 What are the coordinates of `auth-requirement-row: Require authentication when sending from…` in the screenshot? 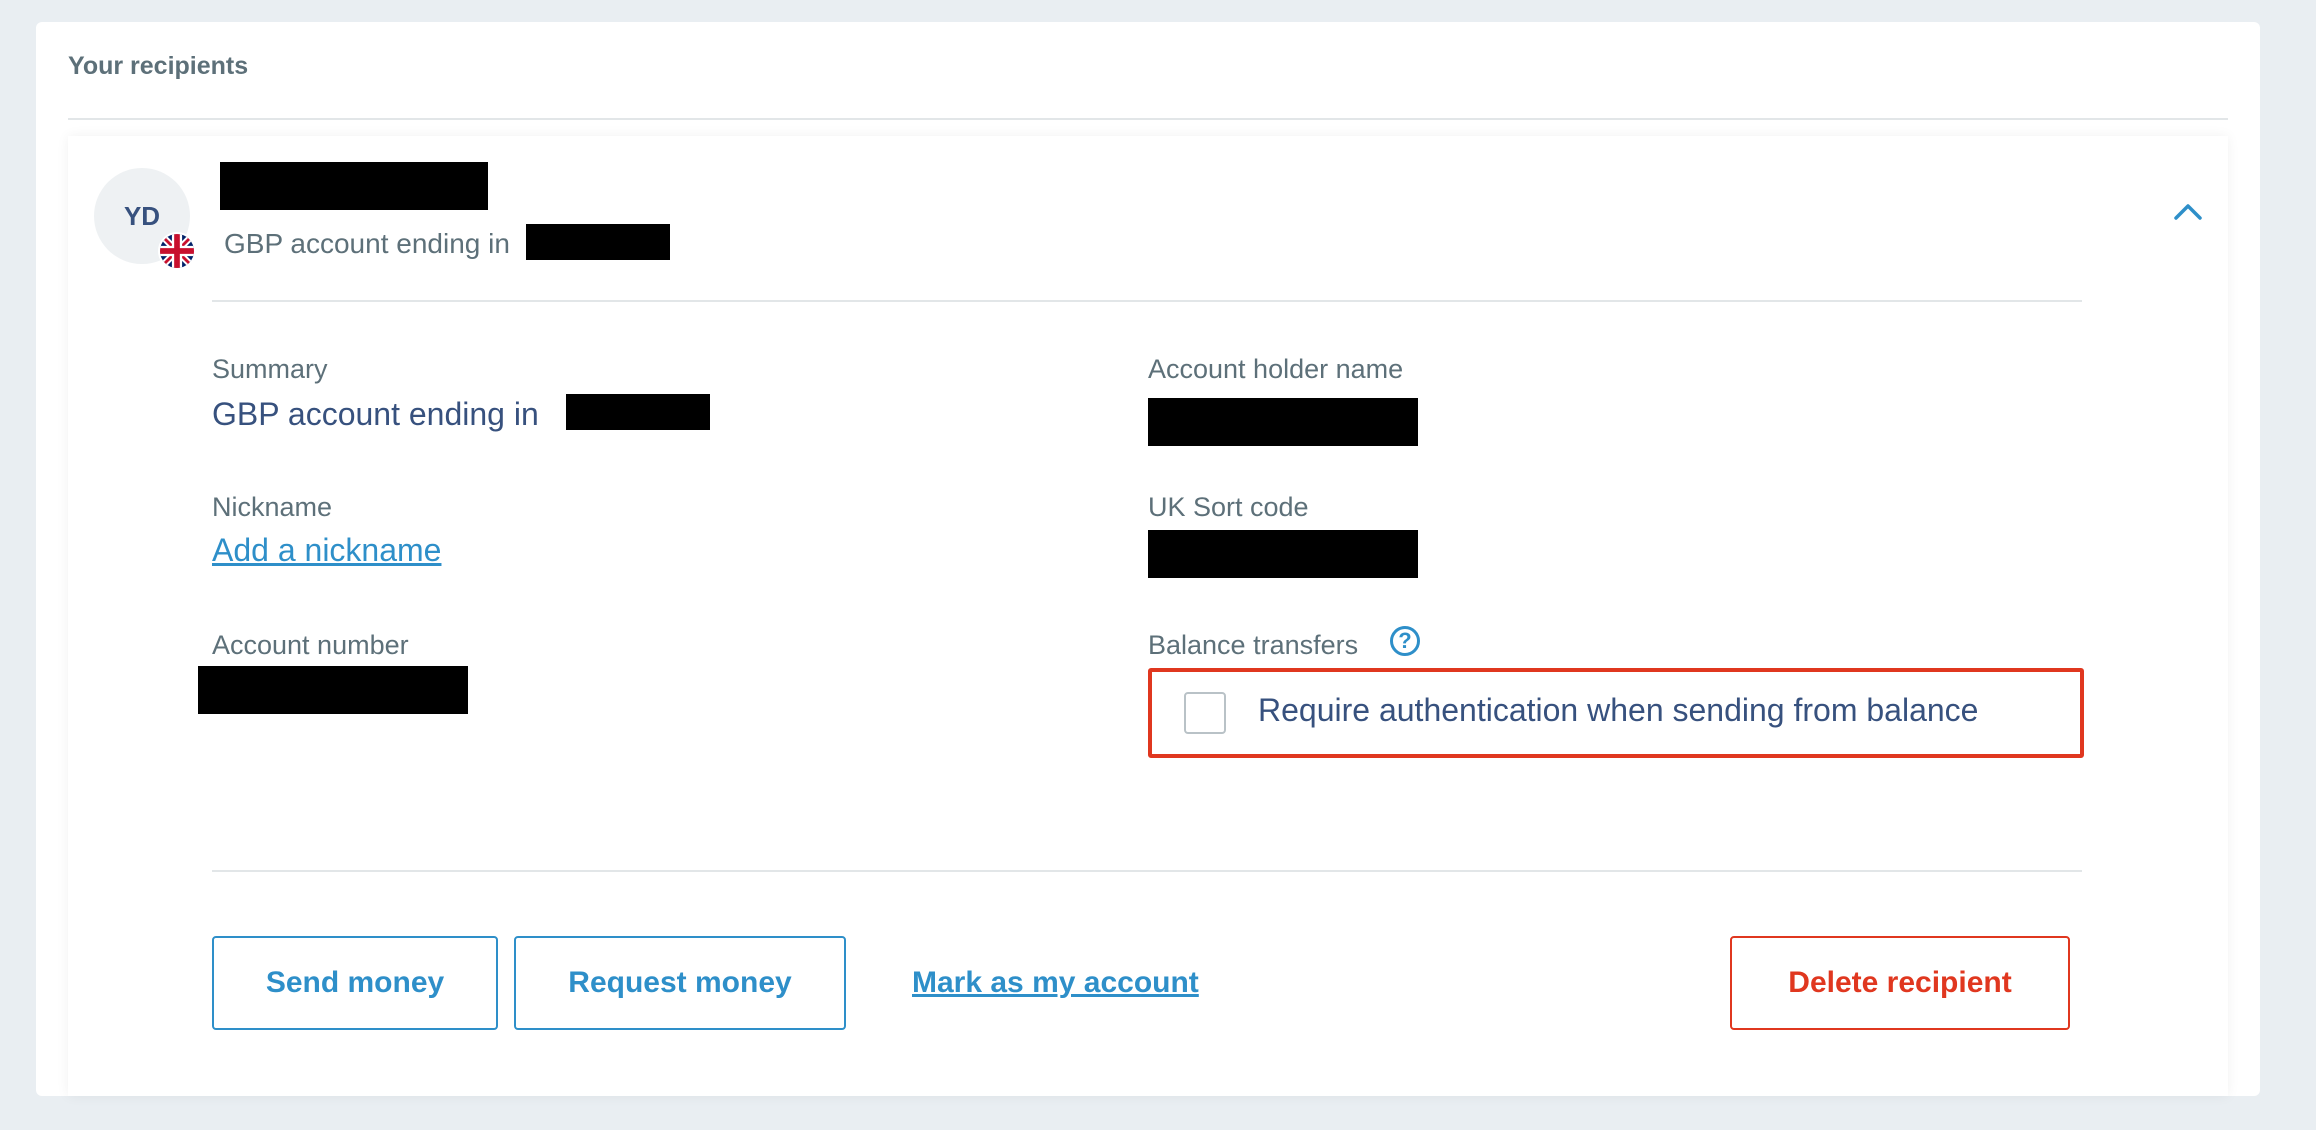 It's located at (1616, 713).